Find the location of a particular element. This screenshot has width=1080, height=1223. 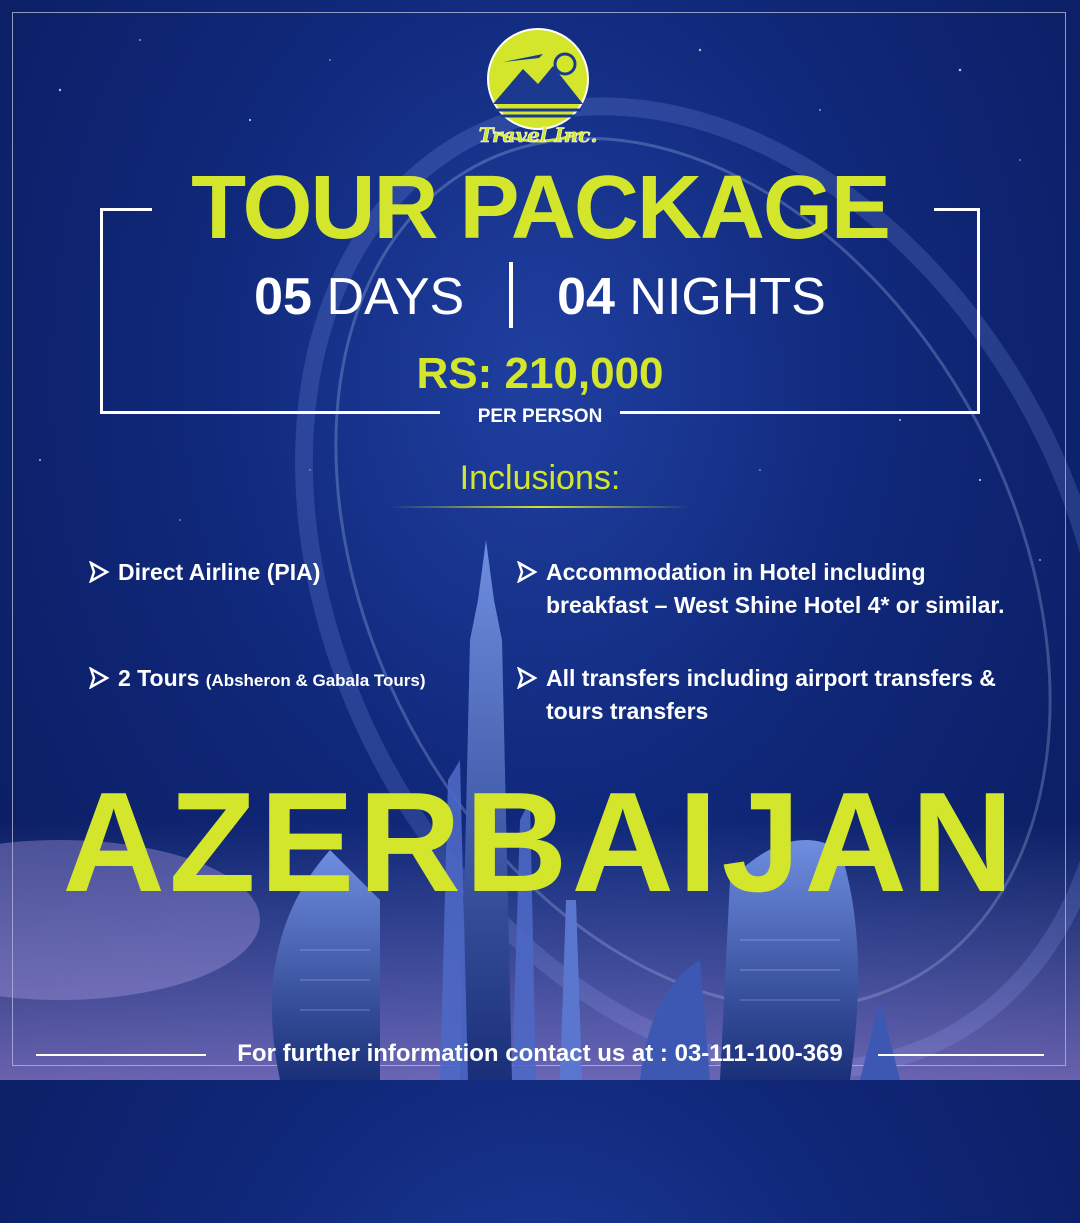

inclusion-text: Direct Airline (PIA) is located at coordinates (219, 572).